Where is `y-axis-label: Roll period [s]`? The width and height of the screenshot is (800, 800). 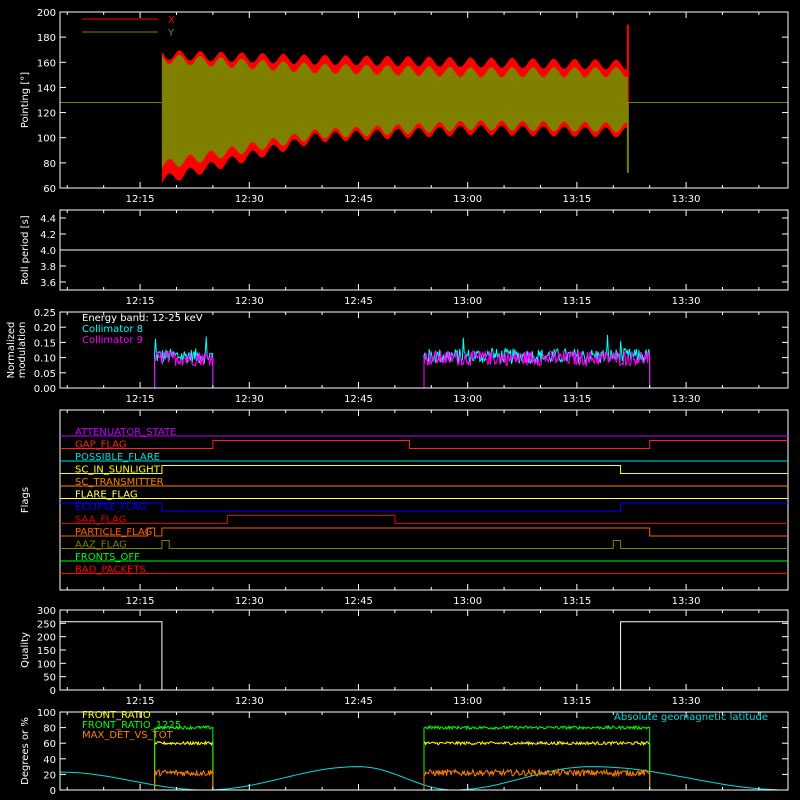 y-axis-label: Roll period [s] is located at coordinates (25, 249).